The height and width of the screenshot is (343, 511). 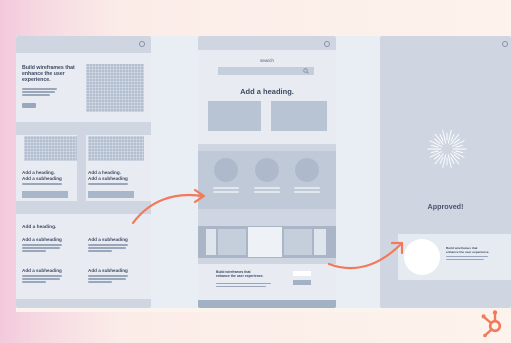 What do you see at coordinates (491, 324) in the screenshot?
I see `hubspot-sprocket-icon` at bounding box center [491, 324].